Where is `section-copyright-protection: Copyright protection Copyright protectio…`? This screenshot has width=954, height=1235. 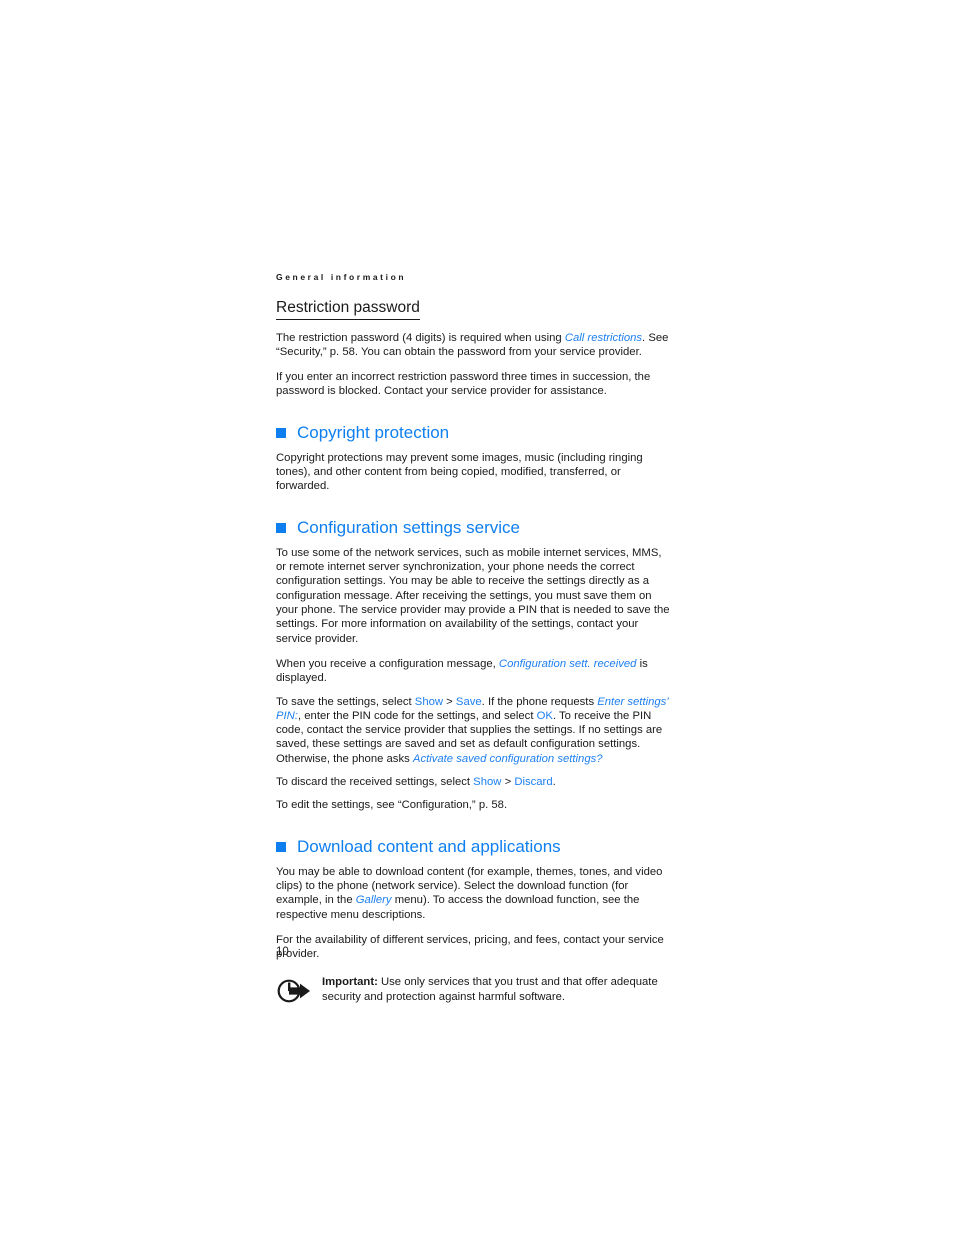 section-copyright-protection: Copyright protection Copyright protectio… is located at coordinates (473, 458).